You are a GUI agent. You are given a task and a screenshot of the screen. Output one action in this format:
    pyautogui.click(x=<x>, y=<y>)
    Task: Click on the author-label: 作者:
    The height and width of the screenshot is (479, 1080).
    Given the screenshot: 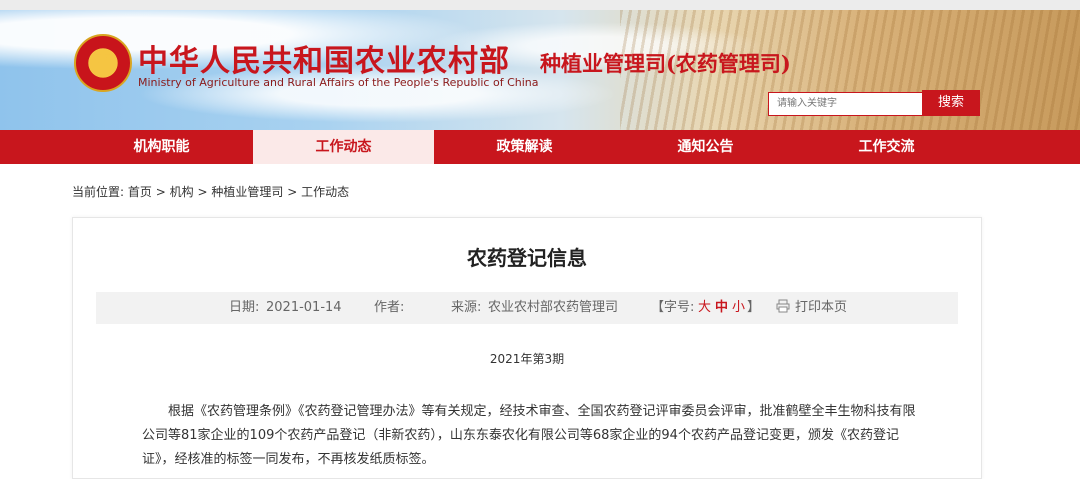 What is the action you would take?
    pyautogui.click(x=389, y=307)
    